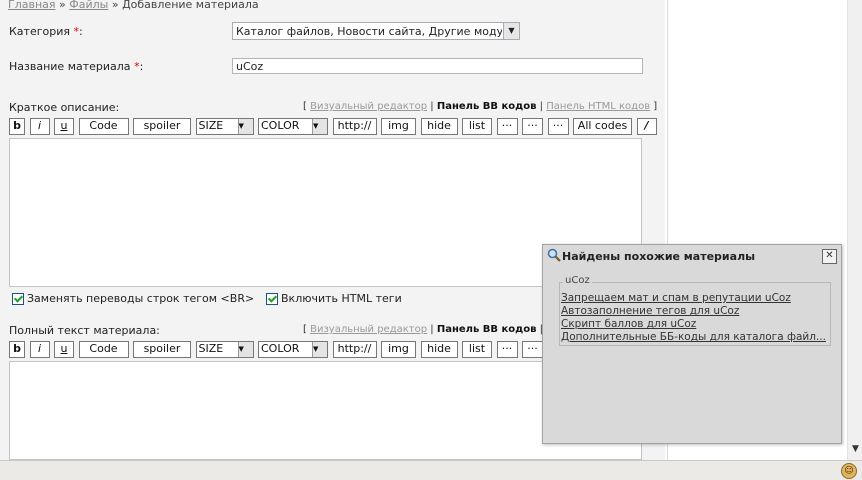 The width and height of the screenshot is (862, 480). I want to click on more-button-3: ···, so click(558, 126).